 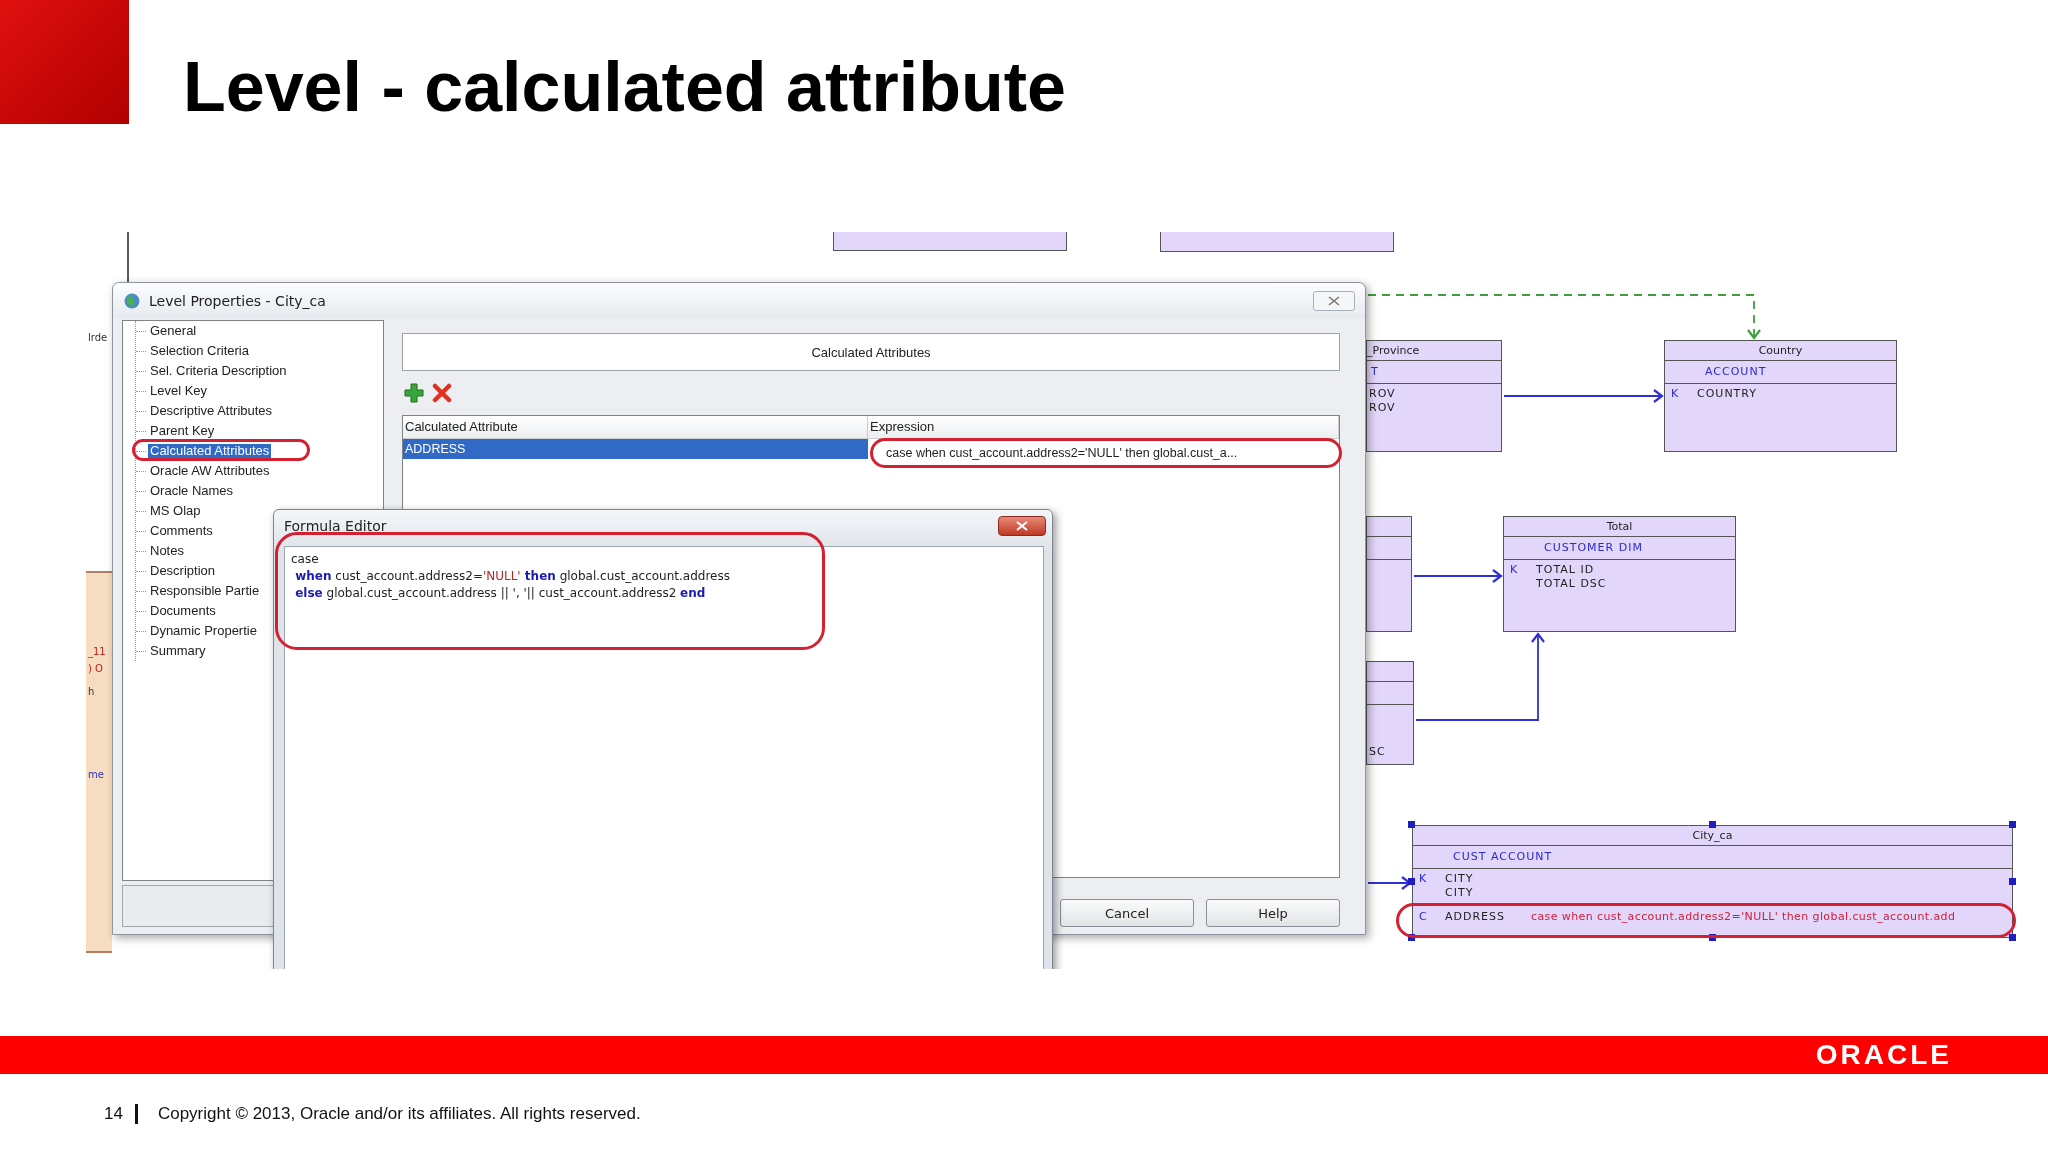 I want to click on tree-item: Selection Criteria, so click(x=199, y=351).